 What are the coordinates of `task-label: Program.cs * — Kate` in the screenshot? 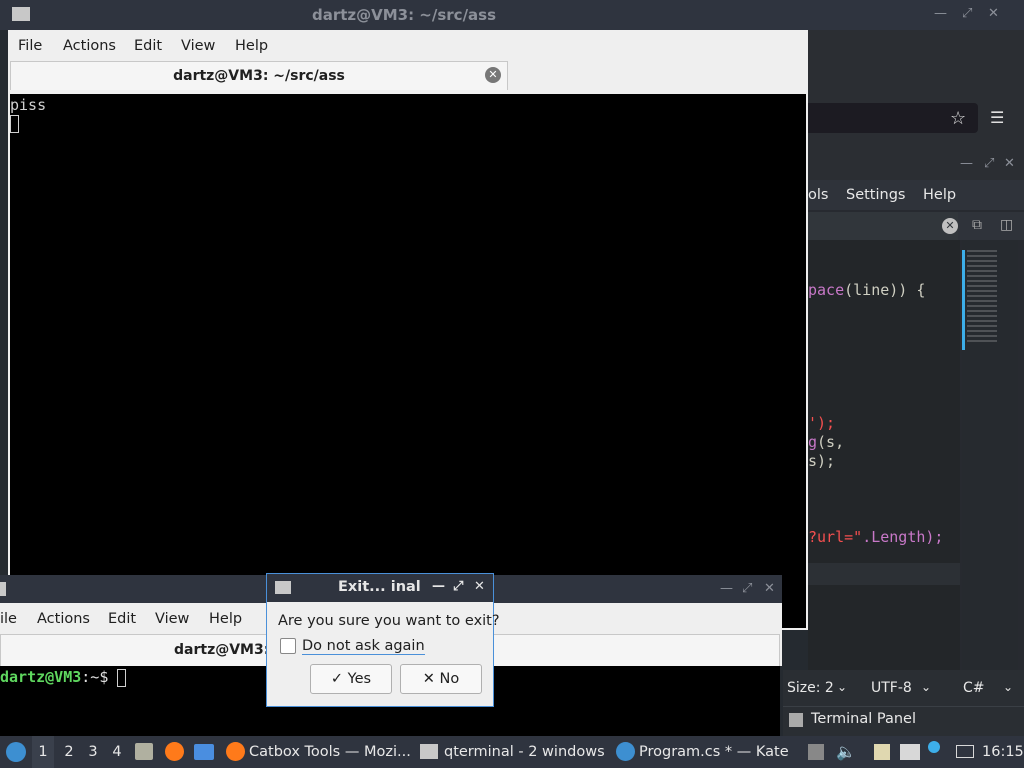 It's located at (714, 752).